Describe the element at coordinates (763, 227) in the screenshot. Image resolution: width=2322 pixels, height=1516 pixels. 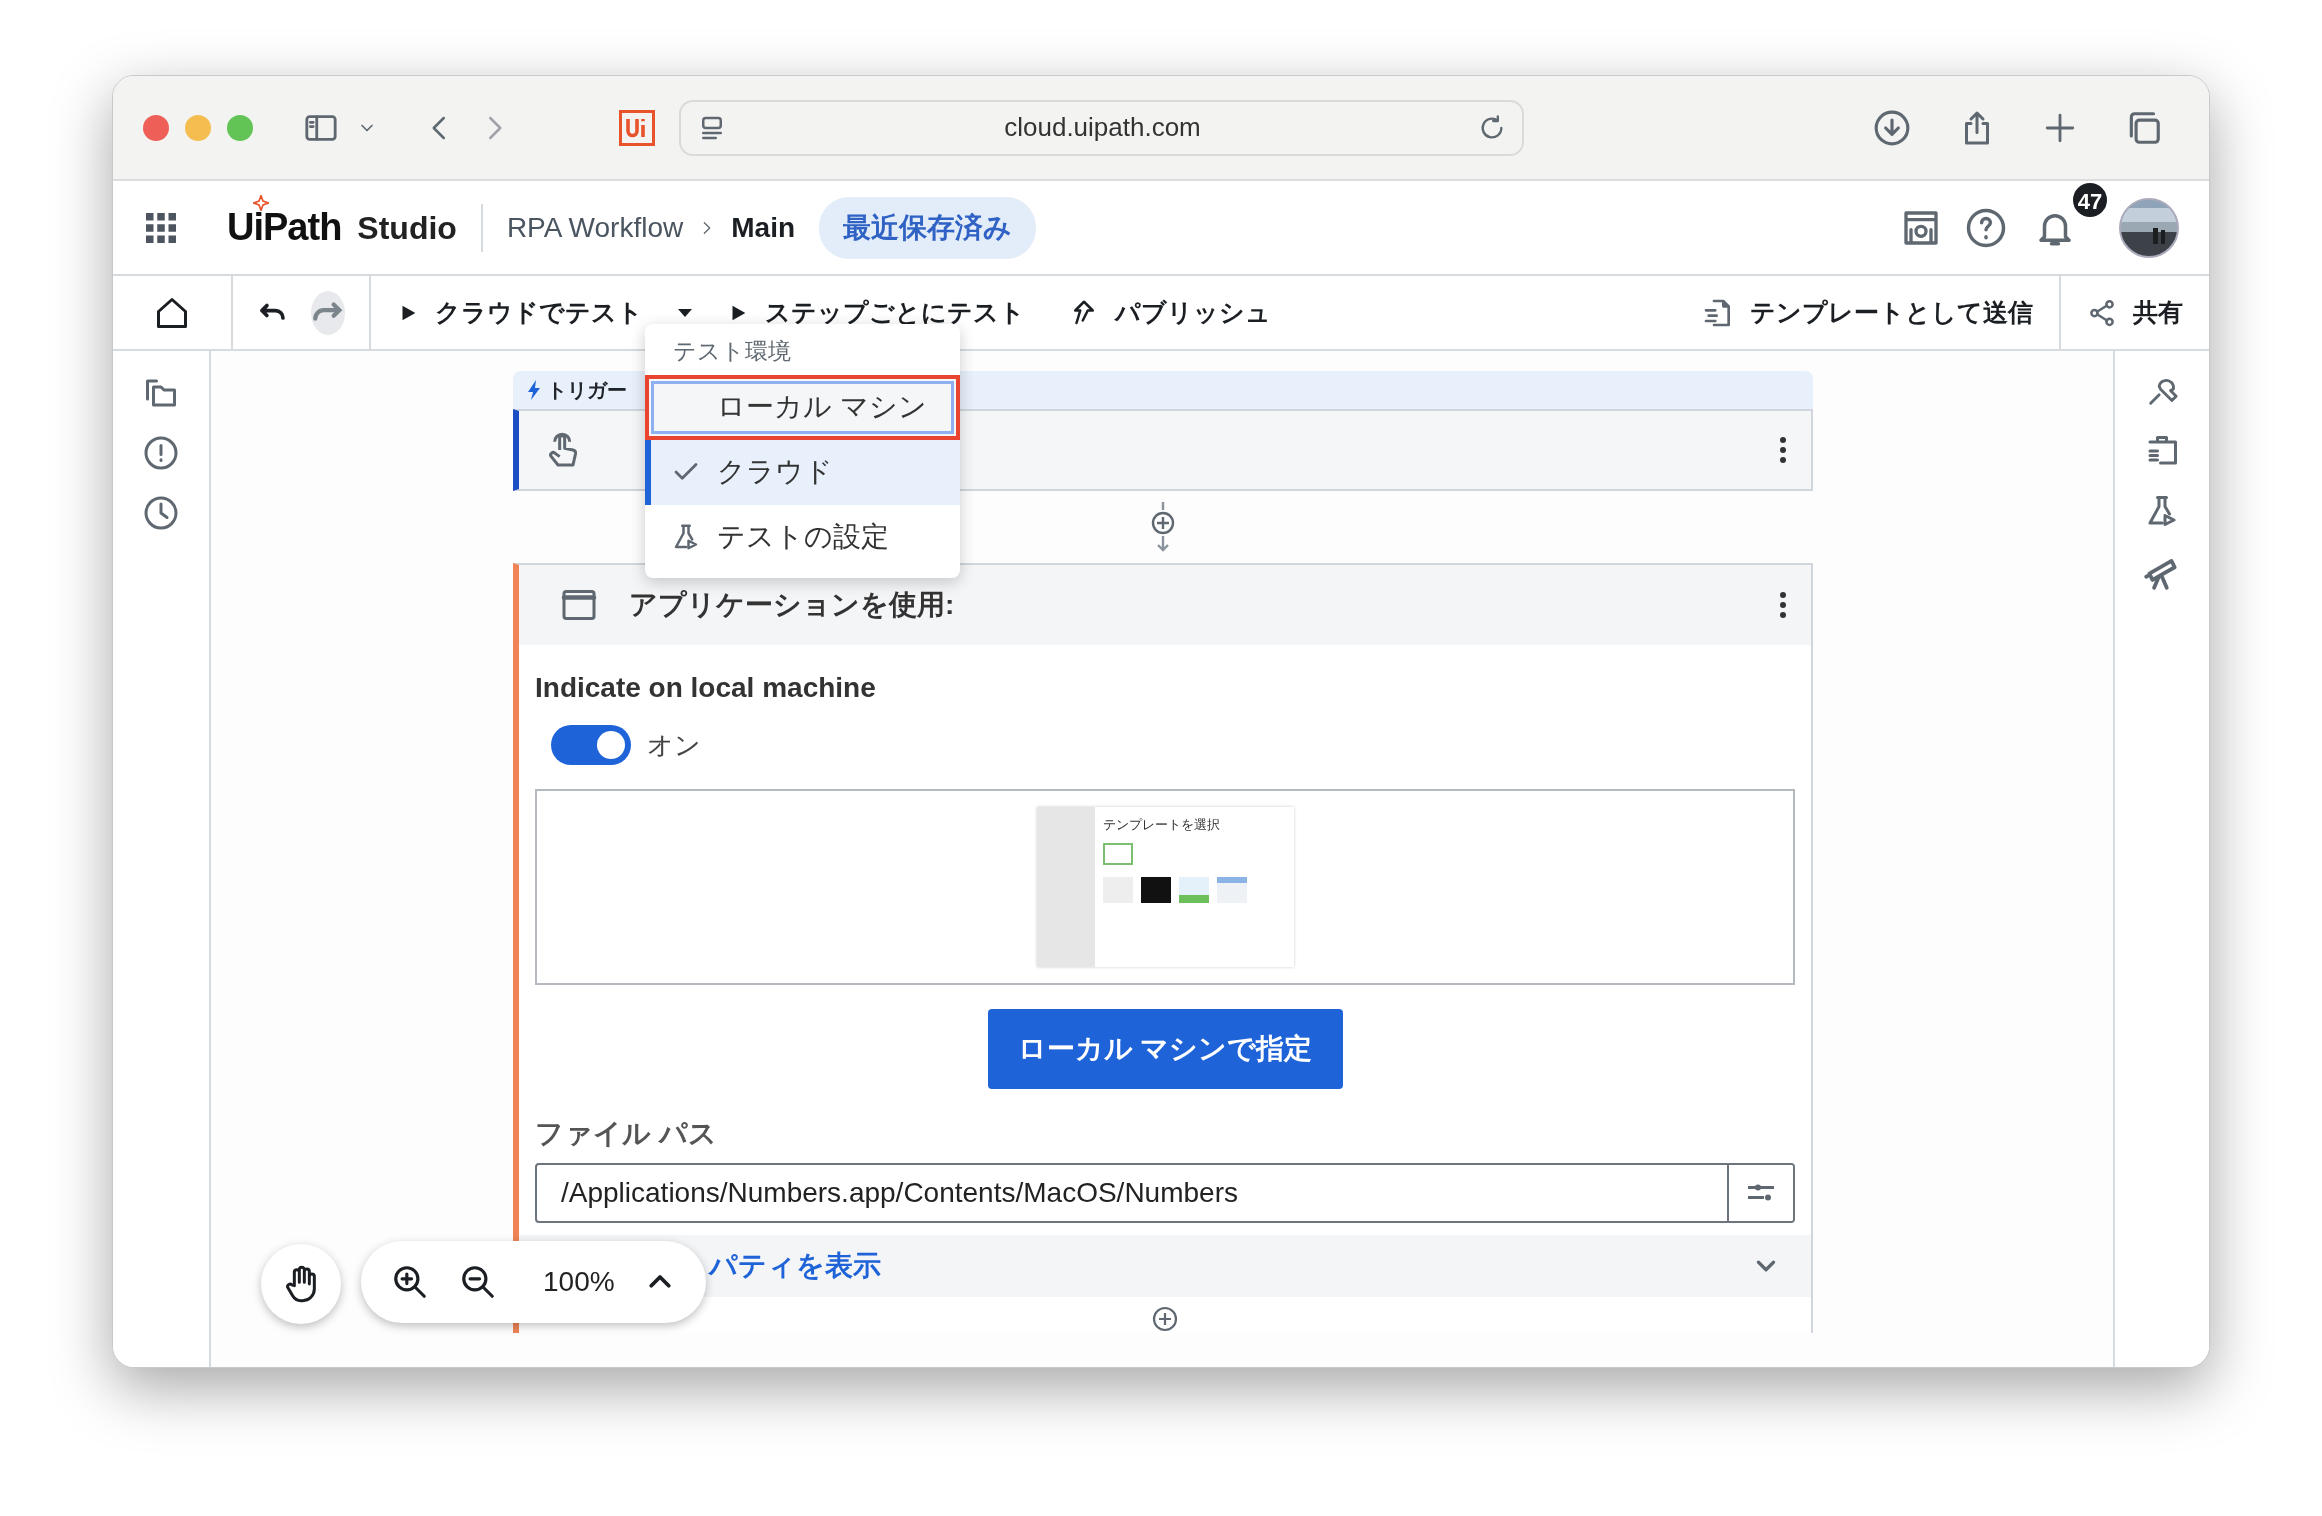
I see `breadcrumb-current: Main` at that location.